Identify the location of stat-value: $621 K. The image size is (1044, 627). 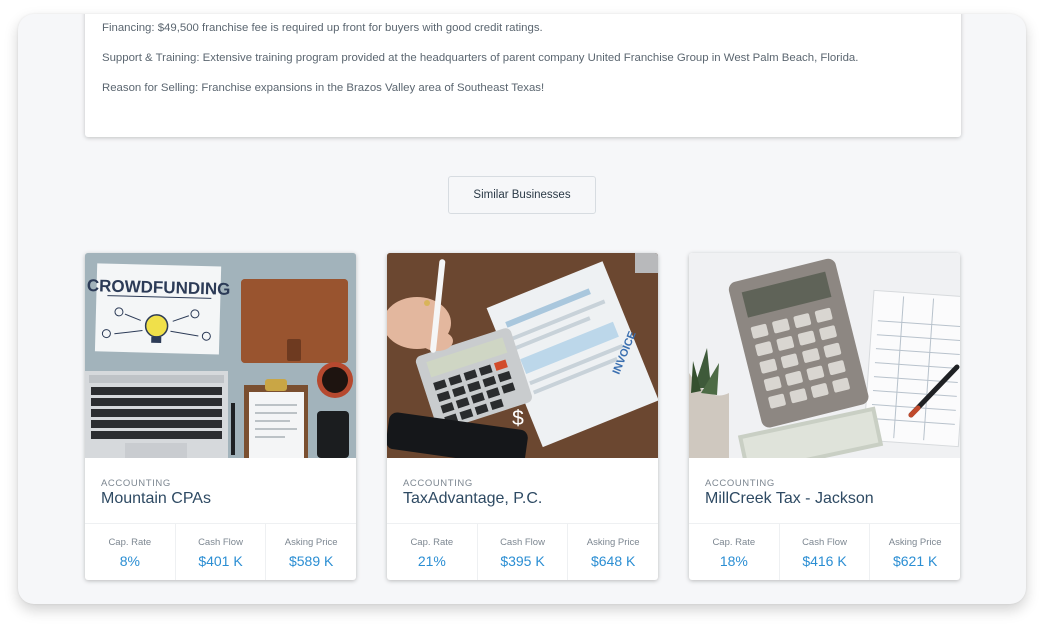
(915, 561).